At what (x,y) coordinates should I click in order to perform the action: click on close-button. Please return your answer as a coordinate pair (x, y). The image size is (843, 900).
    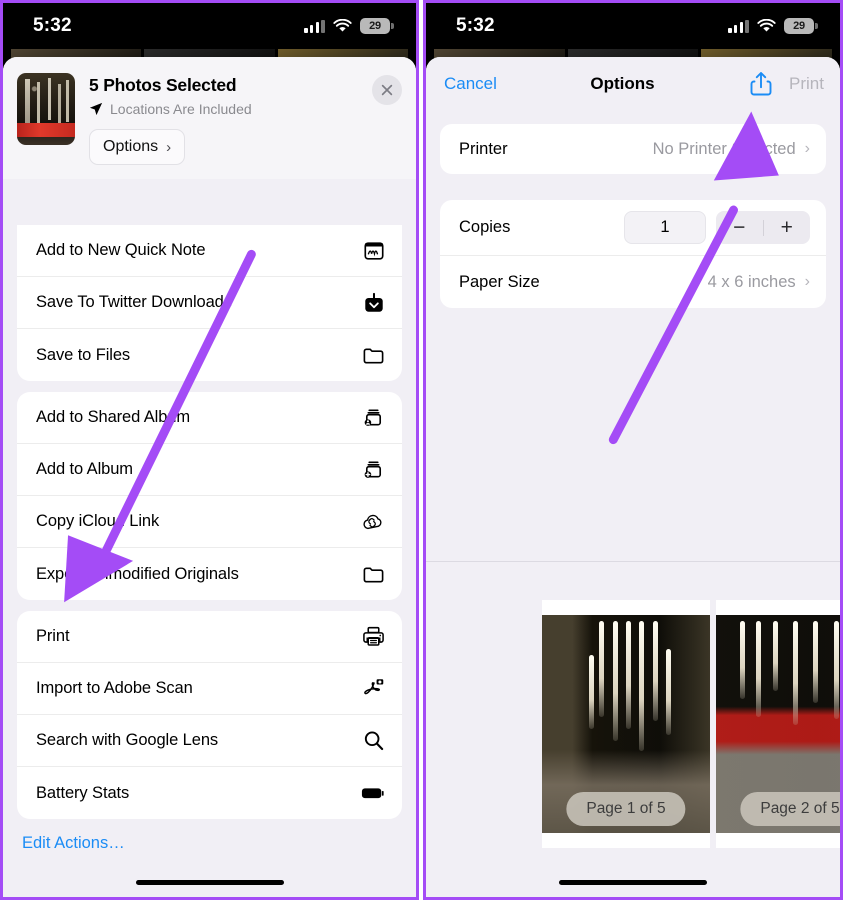
    Looking at the image, I should click on (387, 90).